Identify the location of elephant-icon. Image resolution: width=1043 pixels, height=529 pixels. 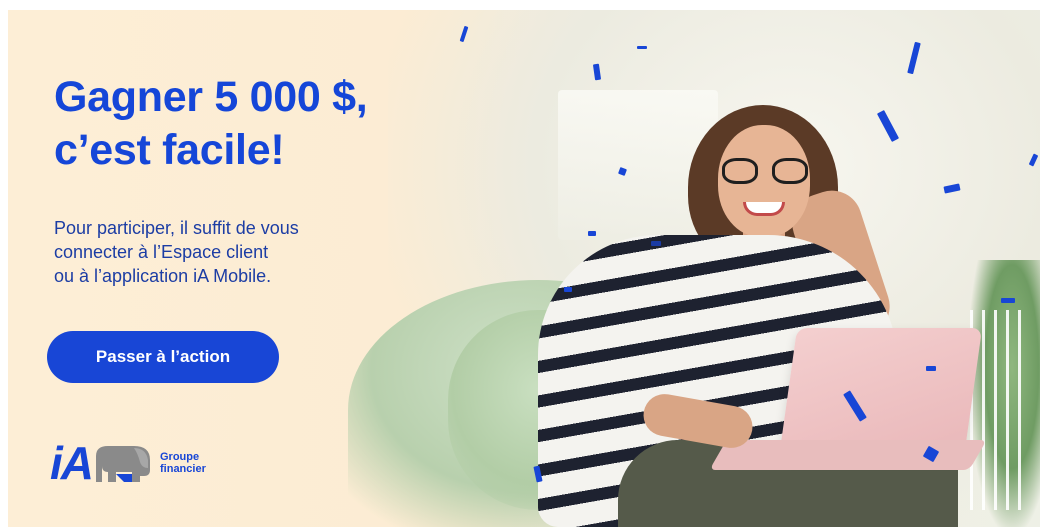
(123, 464).